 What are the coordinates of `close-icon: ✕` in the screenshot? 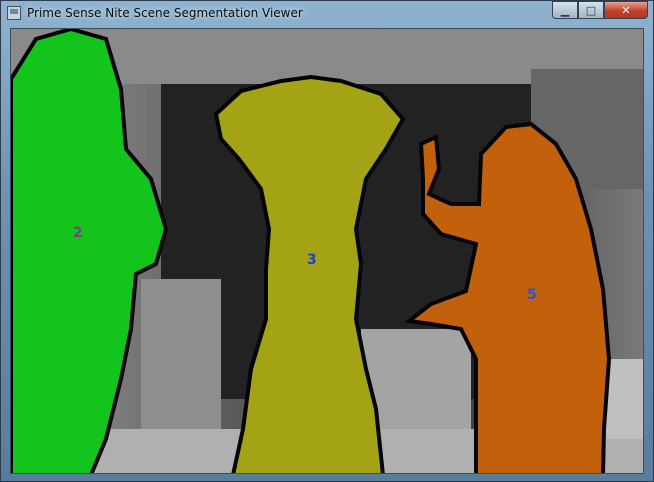 It's located at (626, 10).